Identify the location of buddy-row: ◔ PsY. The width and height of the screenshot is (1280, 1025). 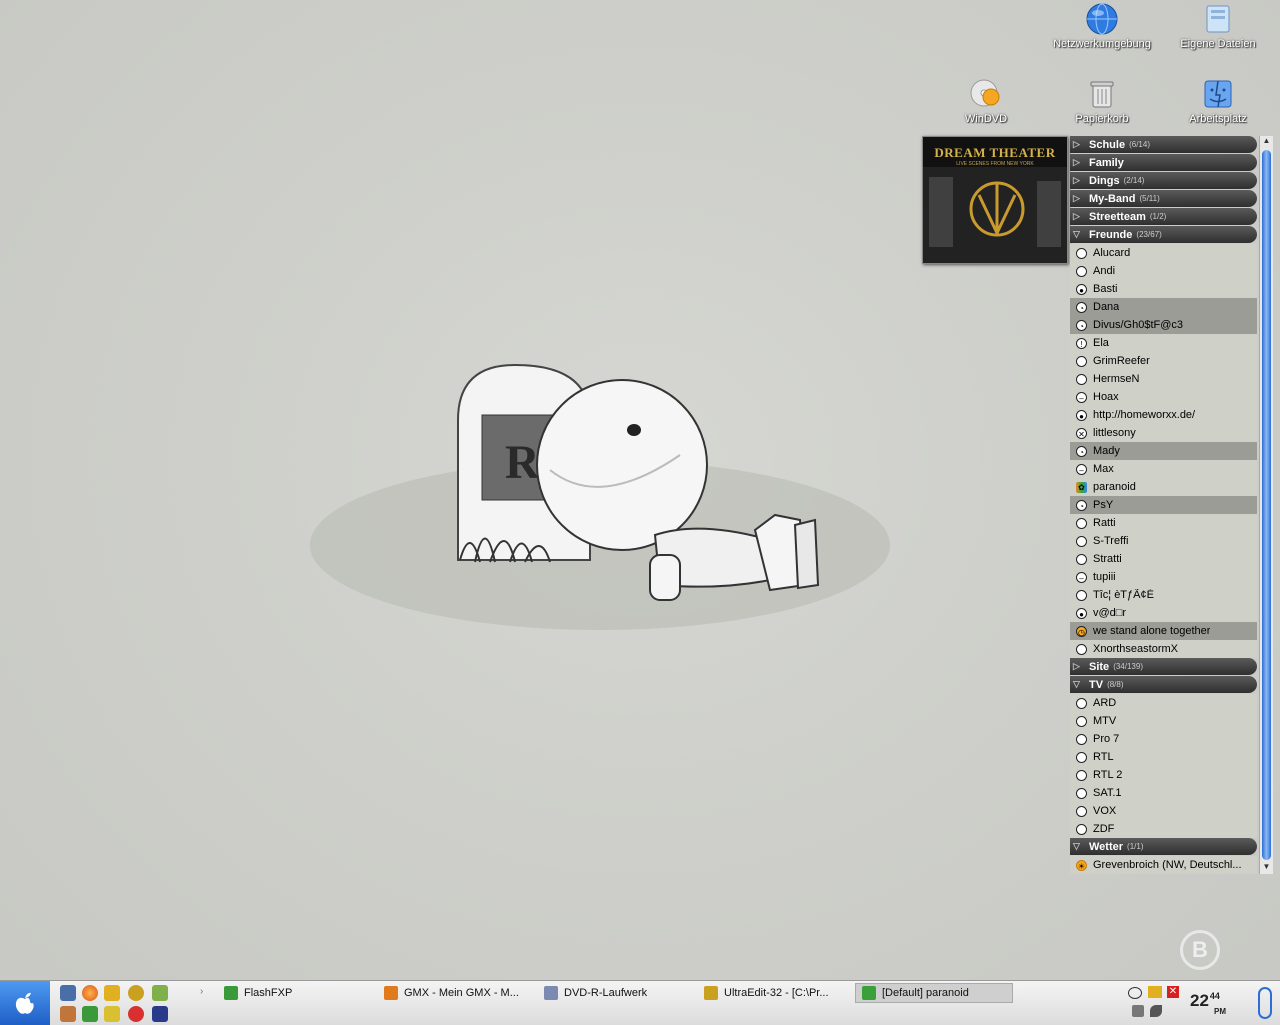
(1163, 505).